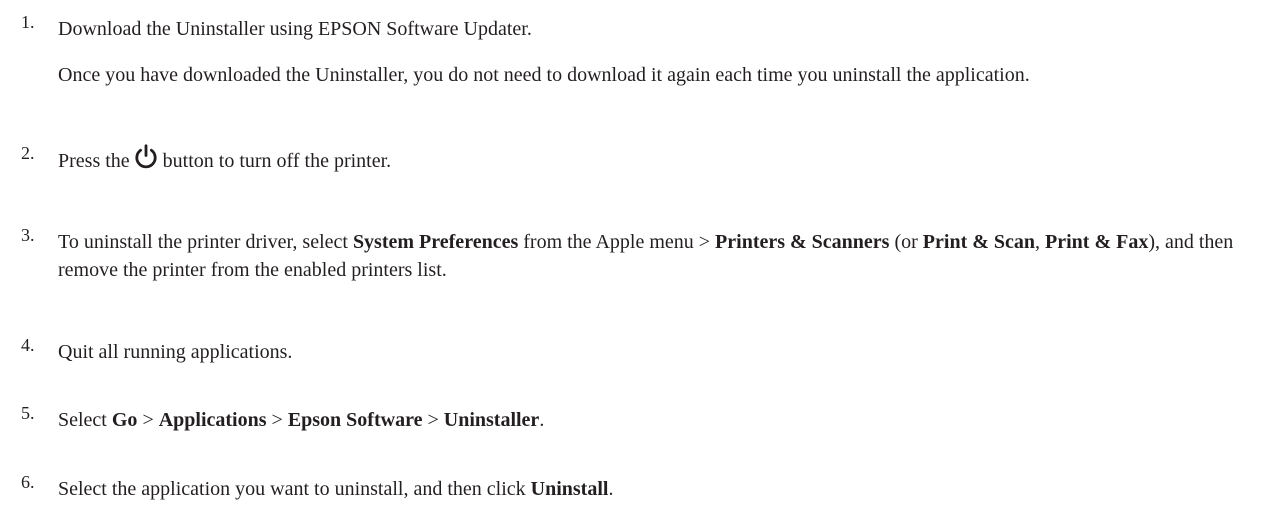 The image size is (1282, 532). Describe the element at coordinates (491, 420) in the screenshot. I see `bold-term: Uninstaller` at that location.